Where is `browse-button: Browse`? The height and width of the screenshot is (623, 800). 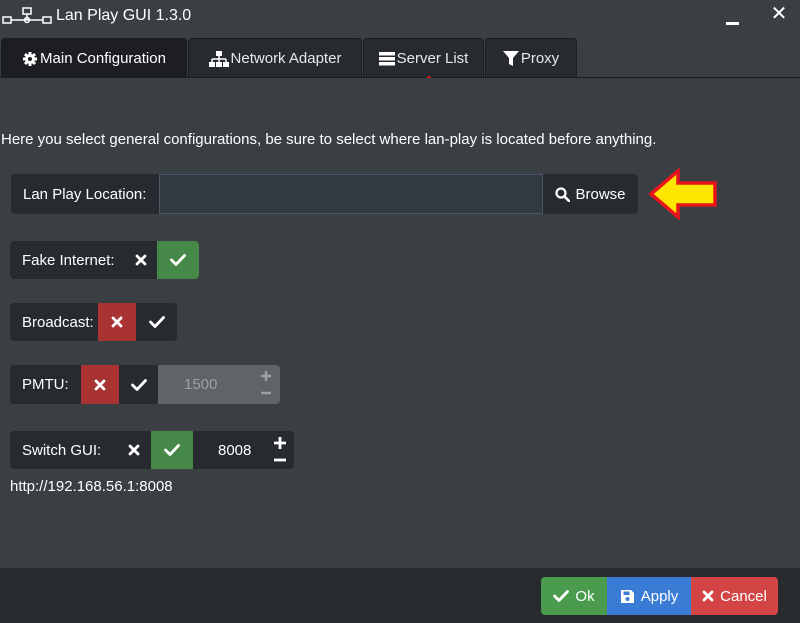
browse-button: Browse is located at coordinates (590, 194).